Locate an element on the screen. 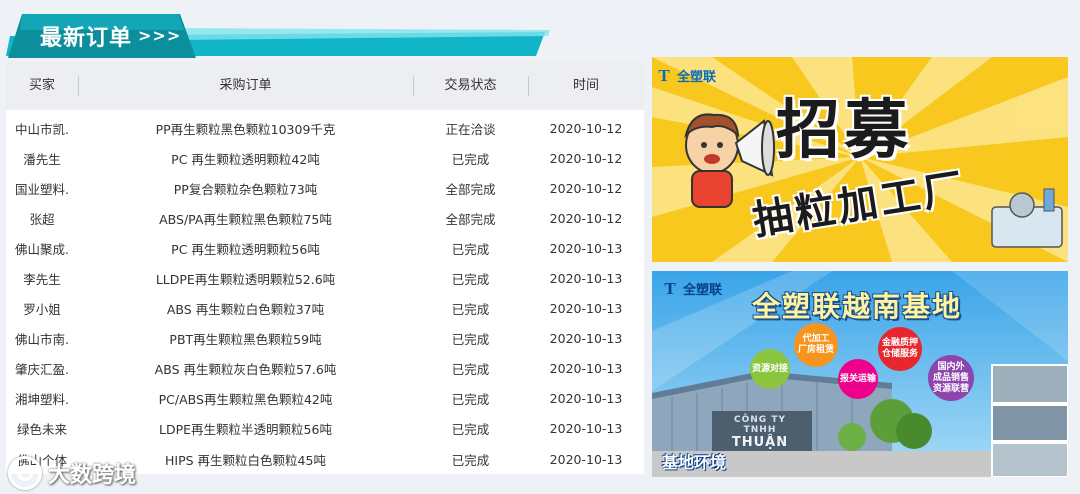 This screenshot has height=494, width=1080. table-header: 买家 采购订单 交易状态 时间 is located at coordinates (325, 86).